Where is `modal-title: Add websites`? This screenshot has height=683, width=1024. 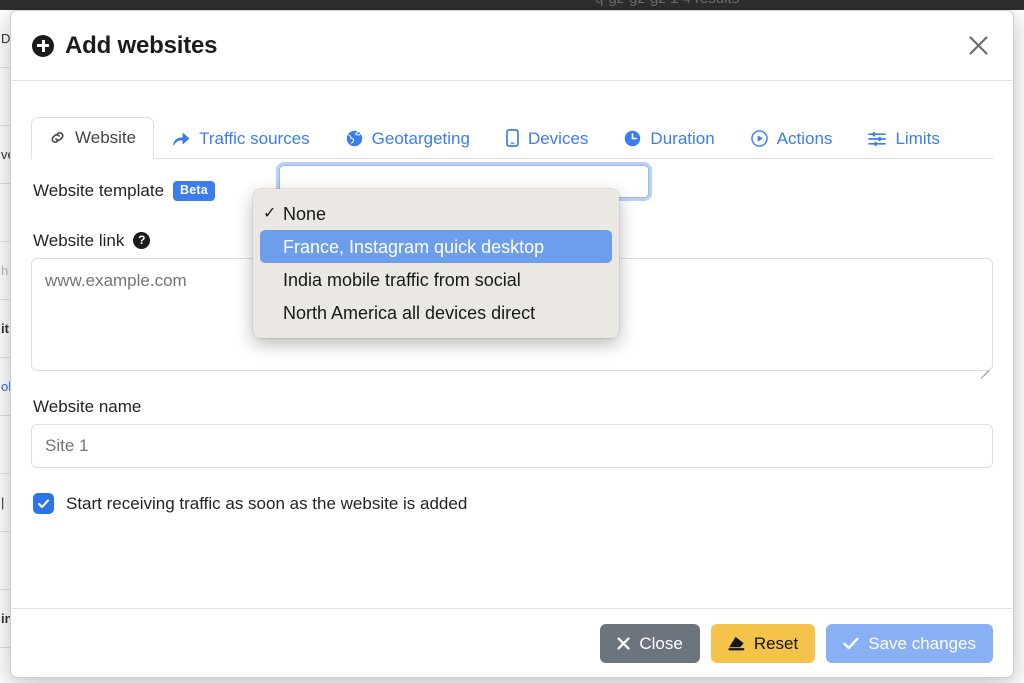 modal-title: Add websites is located at coordinates (125, 45).